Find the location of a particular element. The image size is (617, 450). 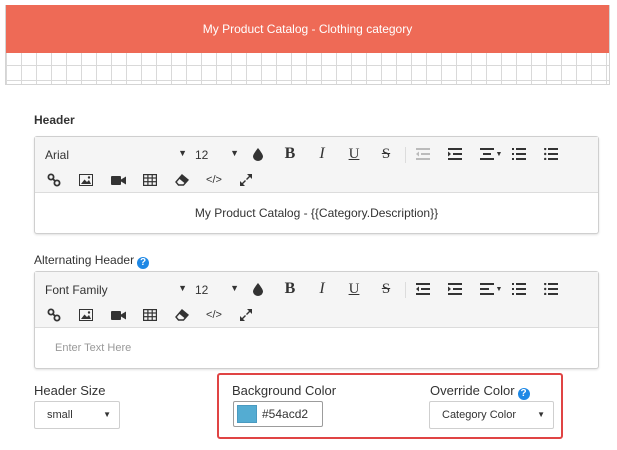

align-left-icon is located at coordinates (486, 289).